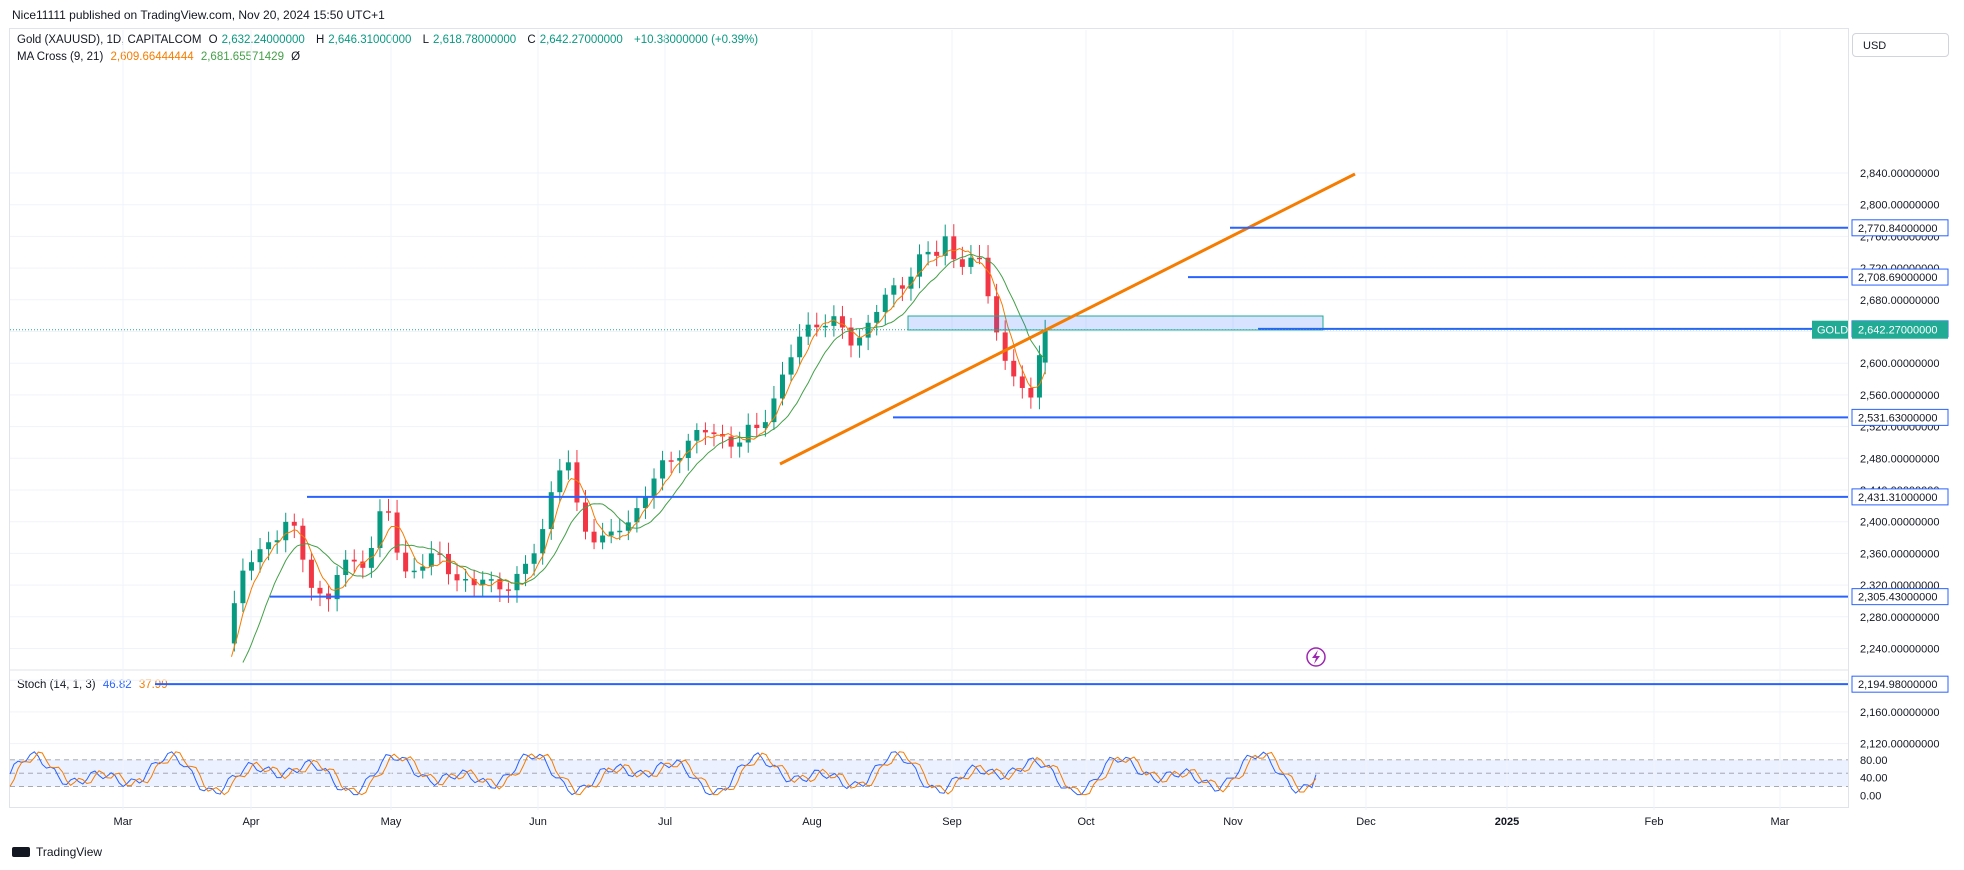 The height and width of the screenshot is (870, 1964). I want to click on x-tick-label: Jul, so click(665, 822).